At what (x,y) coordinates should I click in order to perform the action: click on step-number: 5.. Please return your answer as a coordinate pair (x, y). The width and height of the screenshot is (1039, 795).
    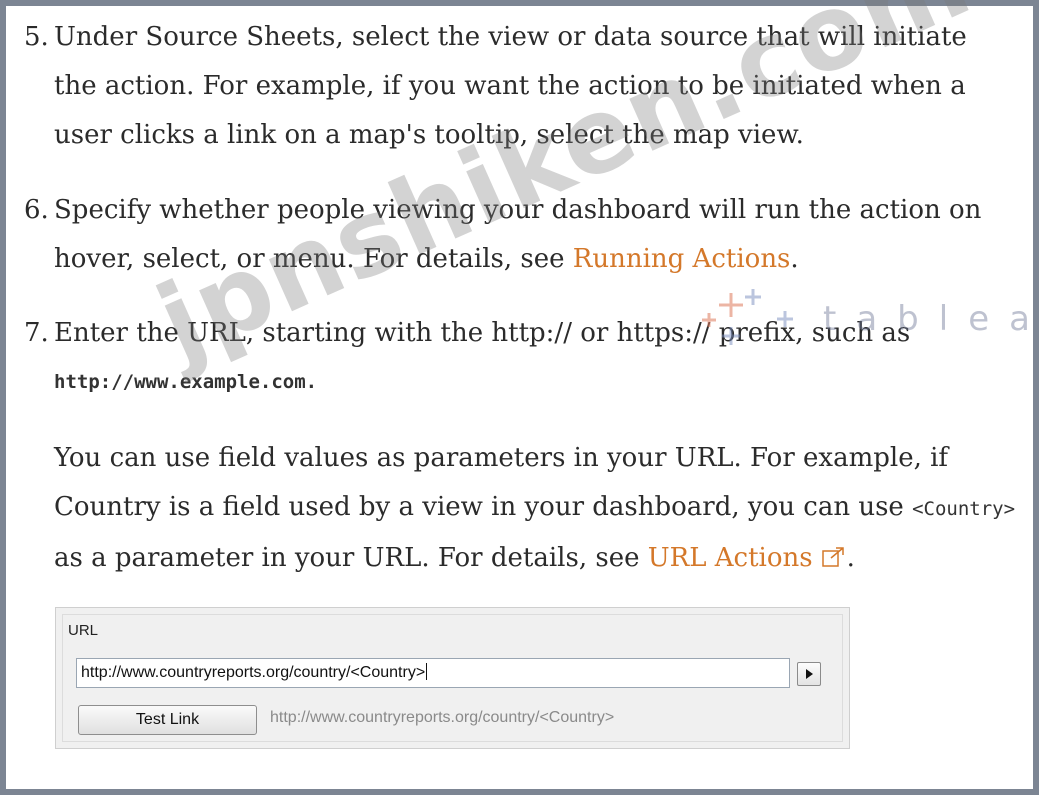
    Looking at the image, I should click on (36, 37).